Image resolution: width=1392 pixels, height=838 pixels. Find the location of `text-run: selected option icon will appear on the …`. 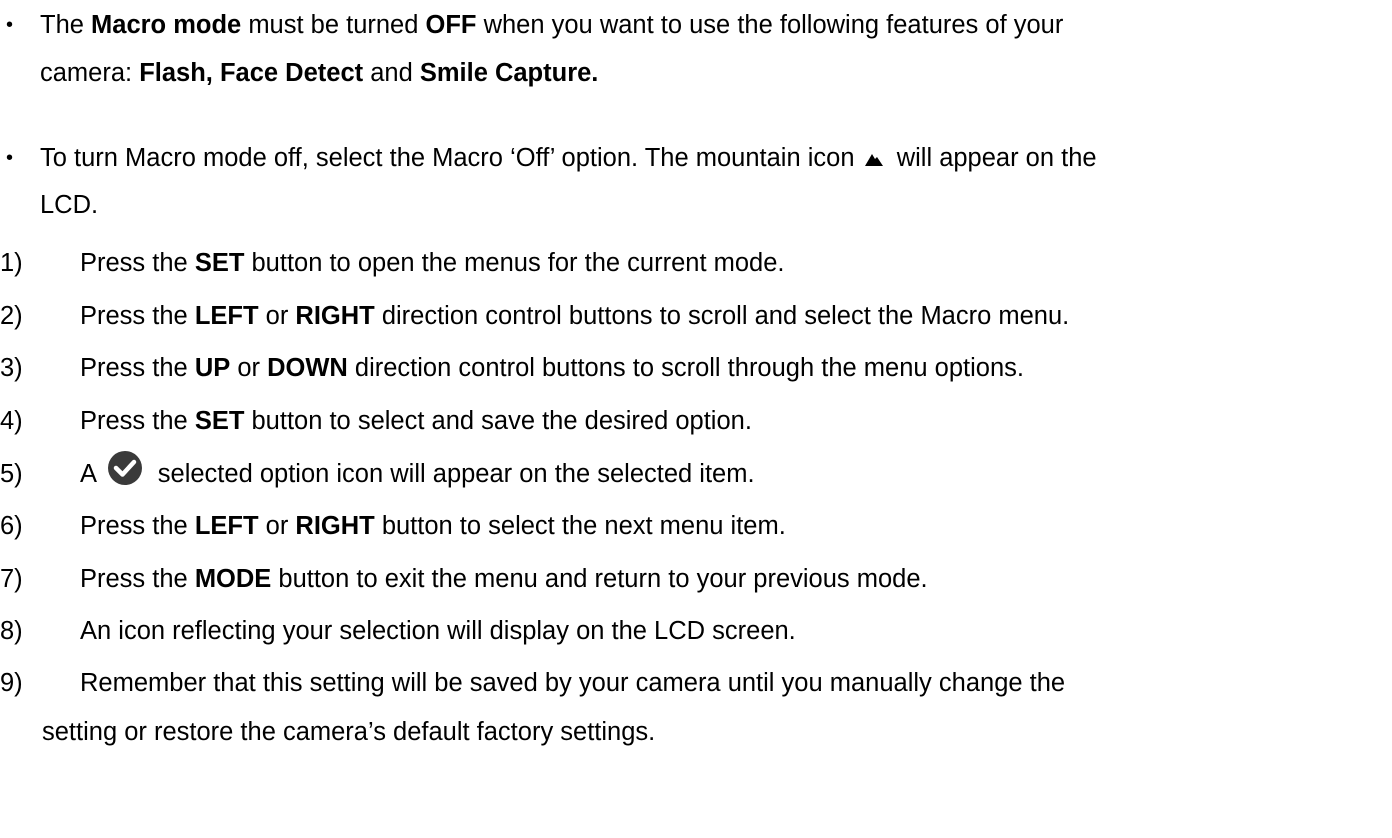

text-run: selected option icon will appear on the … is located at coordinates (452, 474).